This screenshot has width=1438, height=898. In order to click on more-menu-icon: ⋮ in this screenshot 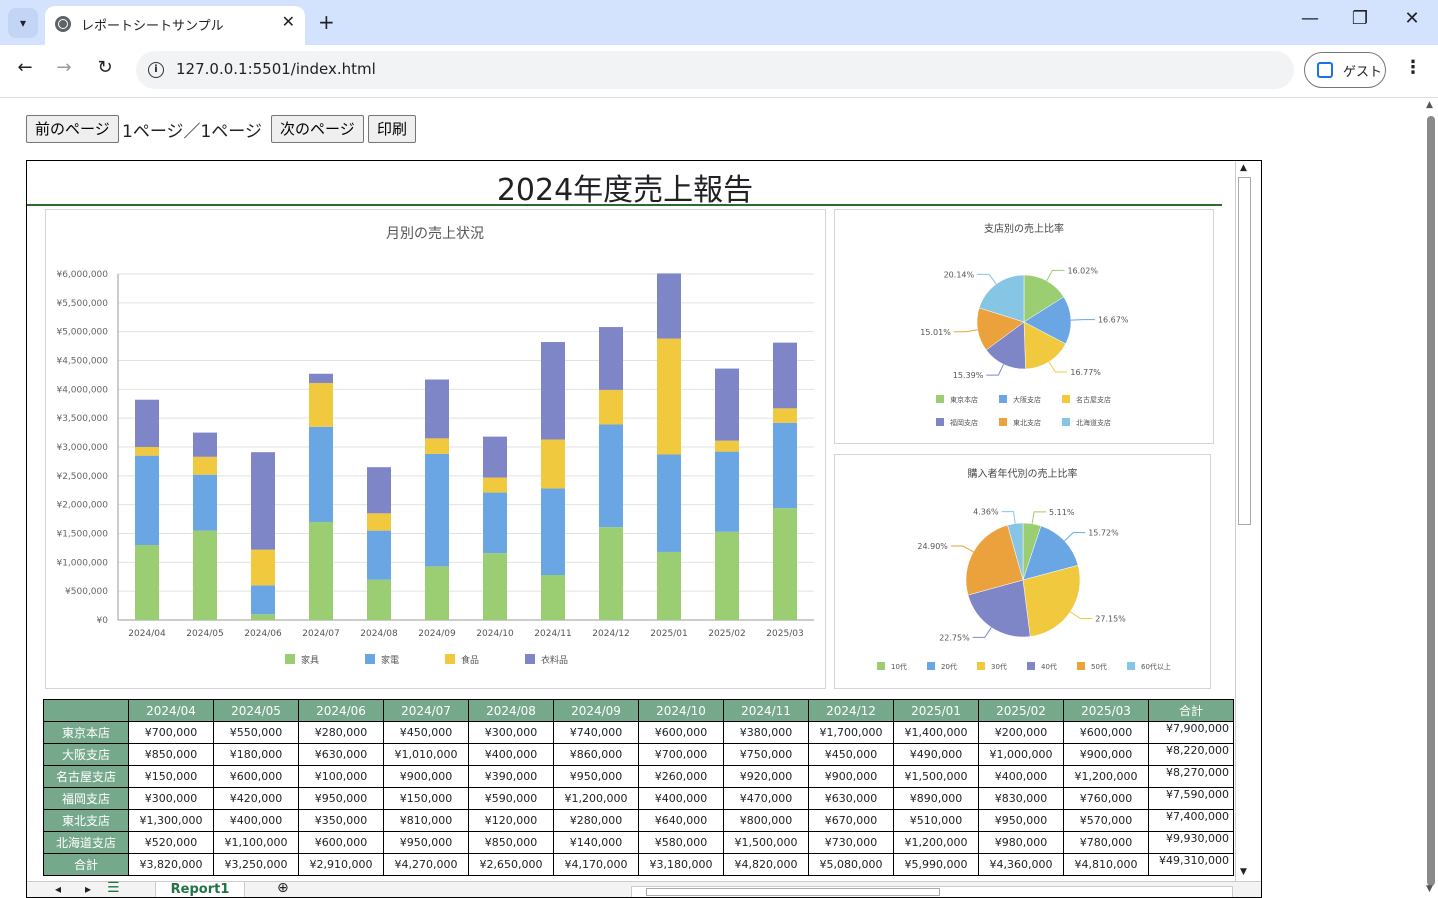, I will do `click(1413, 67)`.